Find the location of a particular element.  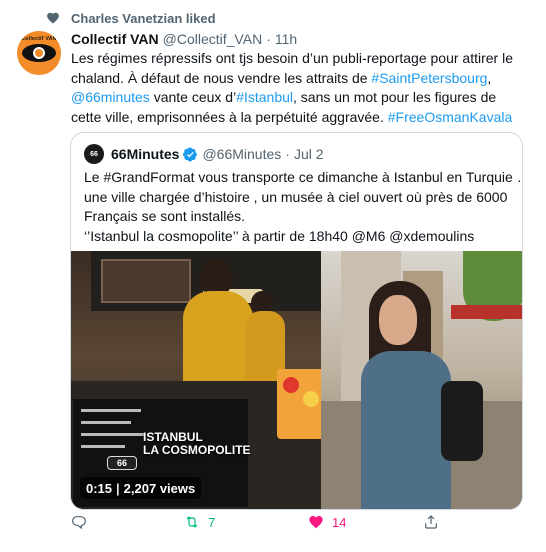

tweet-time: 11h is located at coordinates (286, 39).